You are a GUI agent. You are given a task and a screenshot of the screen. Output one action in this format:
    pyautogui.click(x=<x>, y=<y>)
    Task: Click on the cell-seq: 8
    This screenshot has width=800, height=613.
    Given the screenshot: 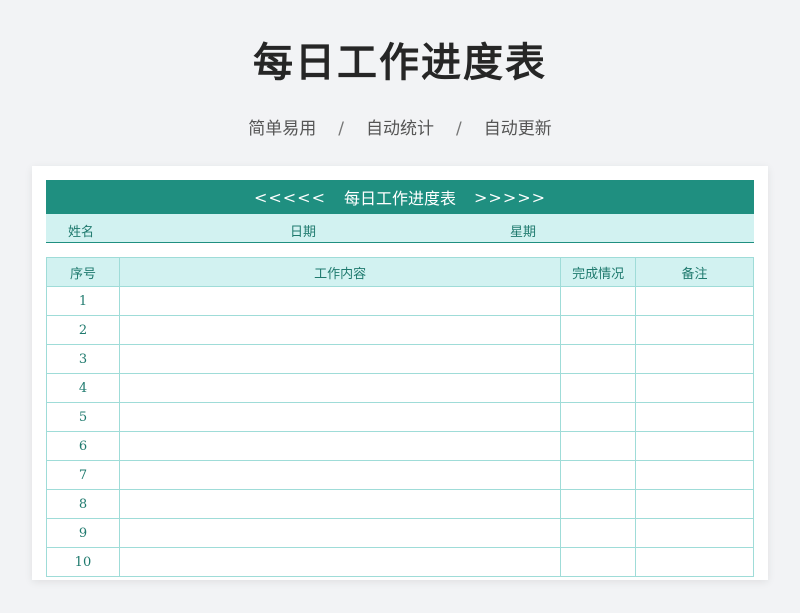 What is the action you would take?
    pyautogui.click(x=83, y=504)
    